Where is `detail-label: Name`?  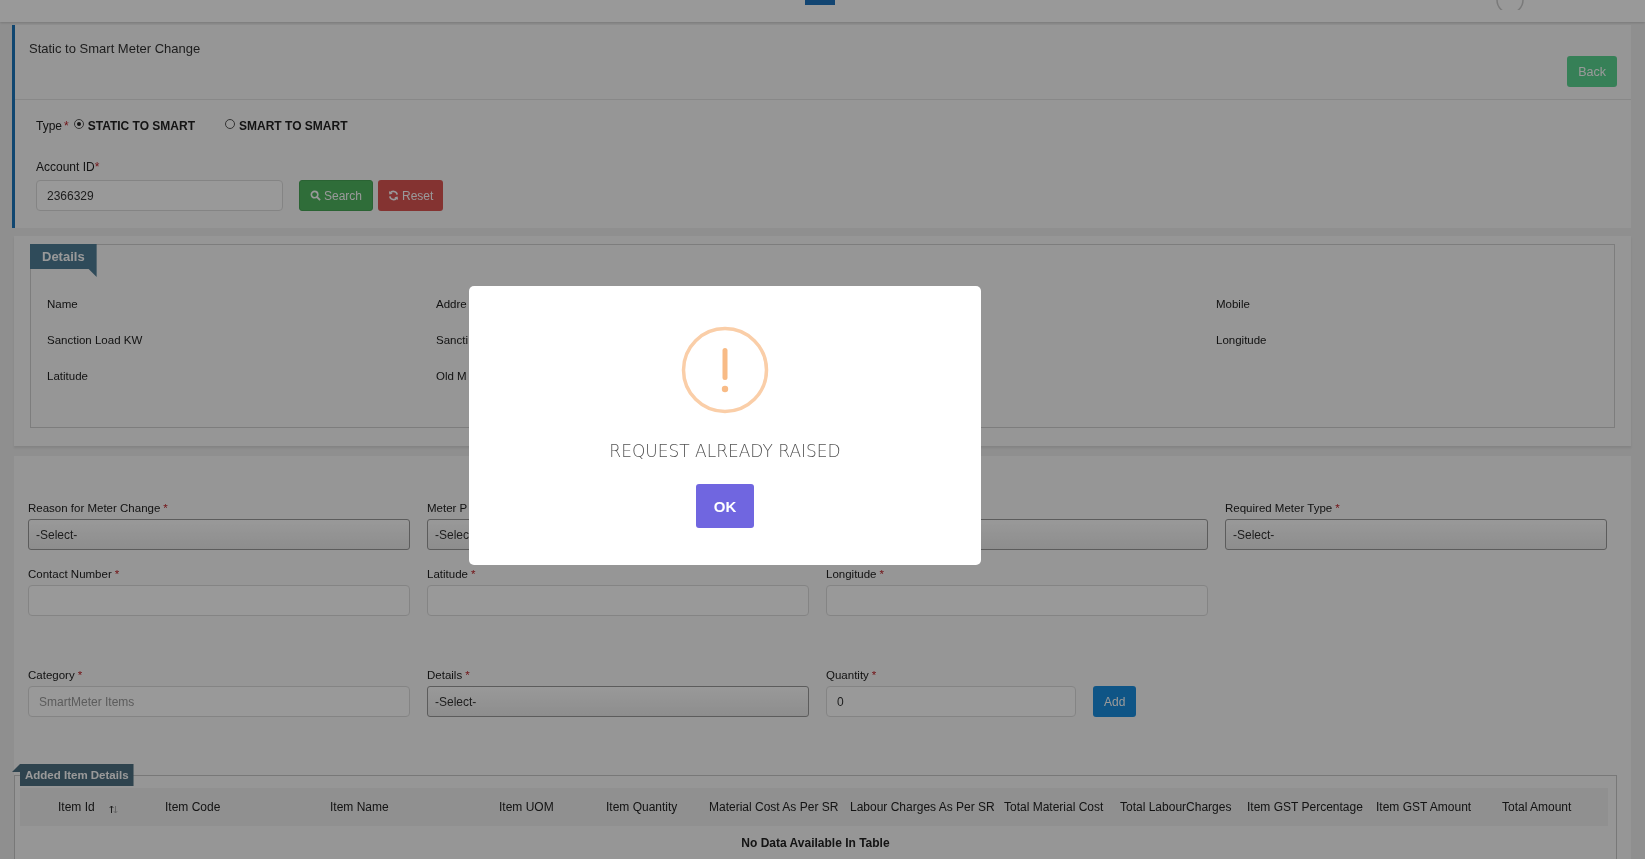 detail-label: Name is located at coordinates (62, 304).